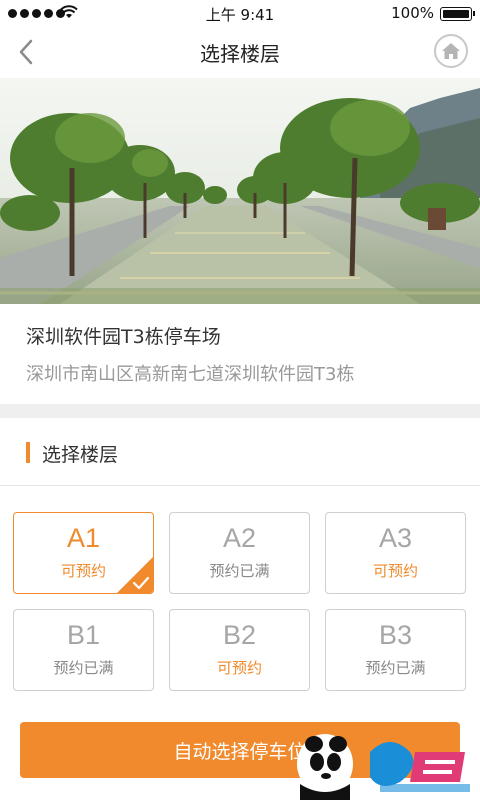 Image resolution: width=480 pixels, height=800 pixels. I want to click on home-button, so click(451, 51).